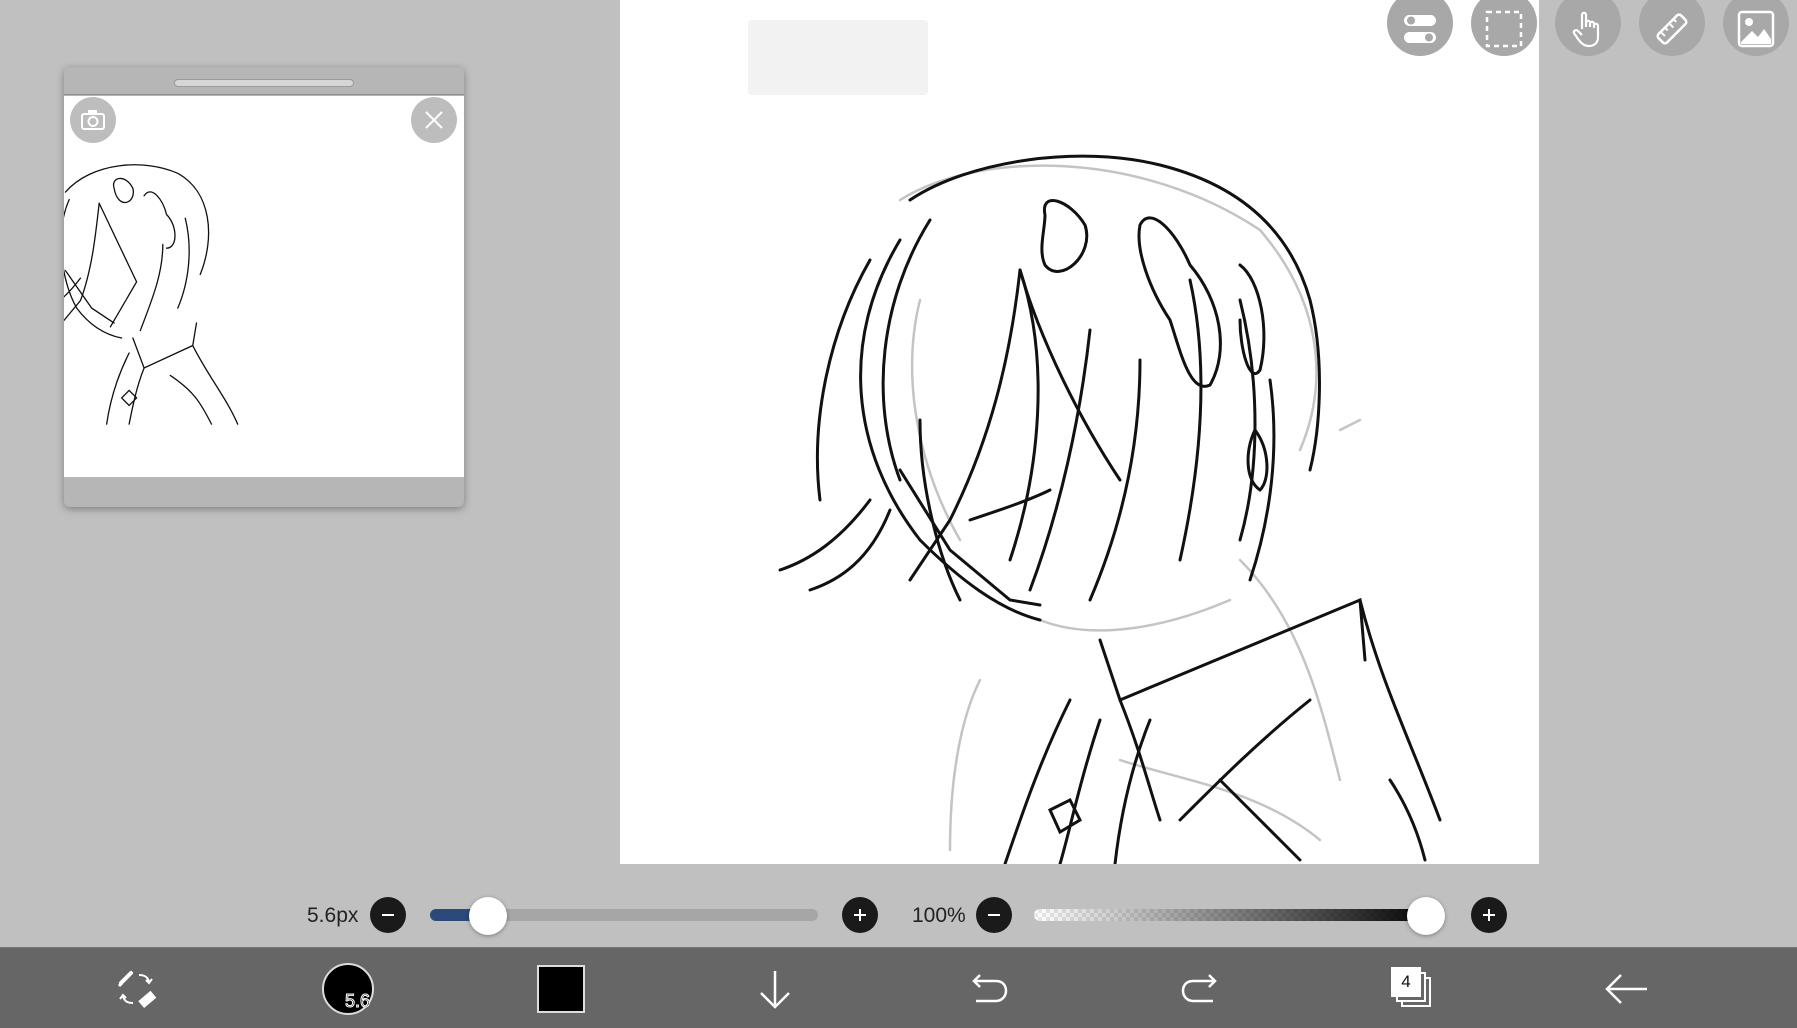 The width and height of the screenshot is (1797, 1028). Describe the element at coordinates (1406, 981) in the screenshot. I see `layer-count: 4` at that location.